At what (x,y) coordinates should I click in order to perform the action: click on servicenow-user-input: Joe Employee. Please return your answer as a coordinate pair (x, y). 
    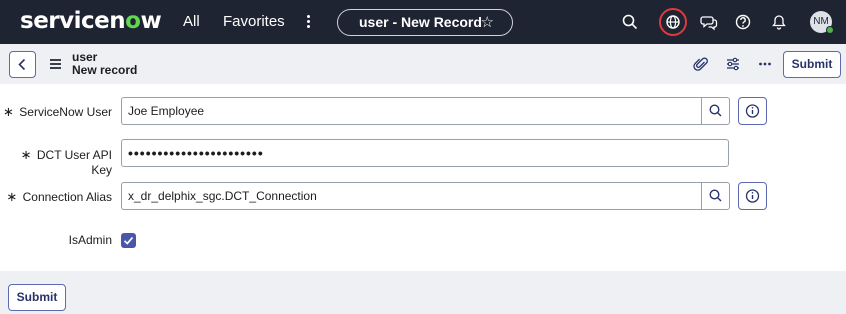
    Looking at the image, I should click on (411, 111).